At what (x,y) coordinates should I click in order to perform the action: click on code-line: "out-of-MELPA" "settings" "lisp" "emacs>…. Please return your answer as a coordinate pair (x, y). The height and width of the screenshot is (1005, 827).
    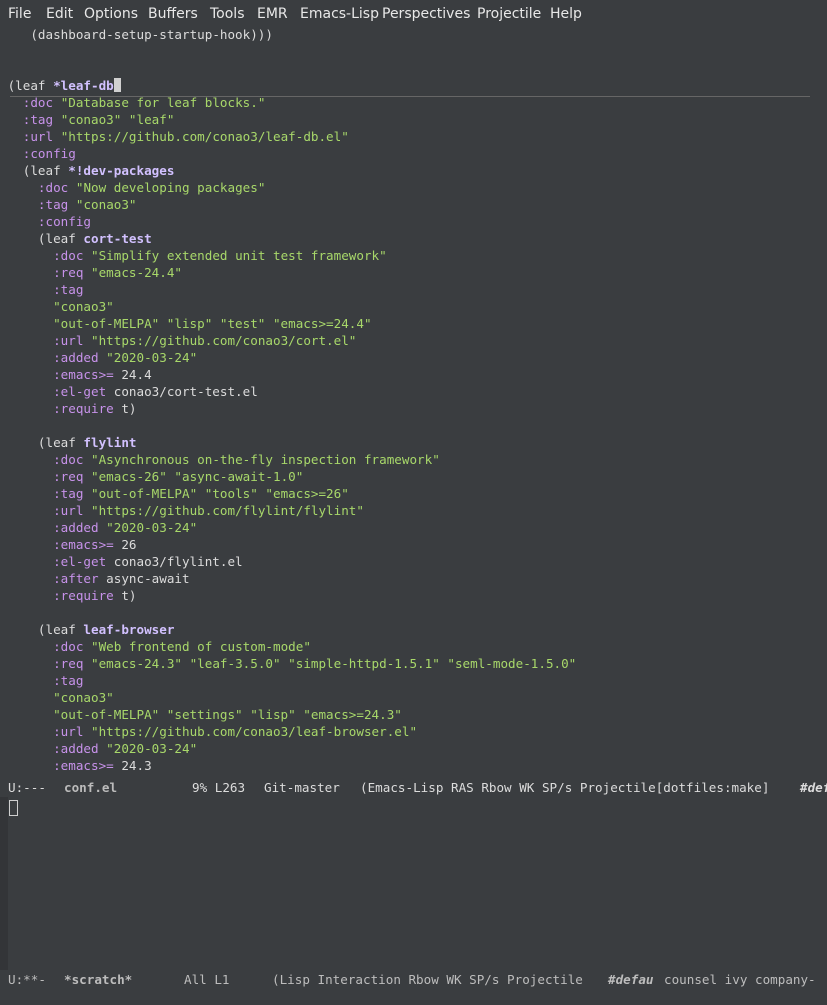
    Looking at the image, I should click on (201, 714).